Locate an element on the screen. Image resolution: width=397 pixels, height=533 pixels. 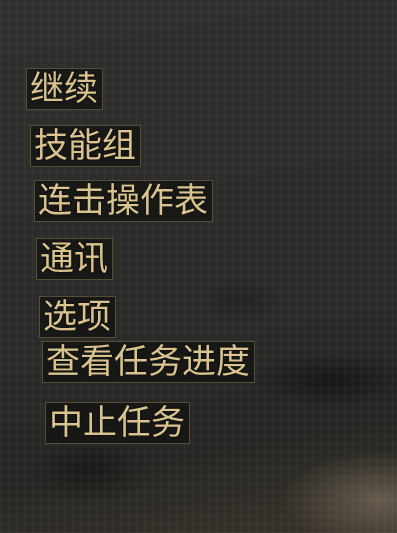
menu-item-continue: 继续 is located at coordinates (64, 89).